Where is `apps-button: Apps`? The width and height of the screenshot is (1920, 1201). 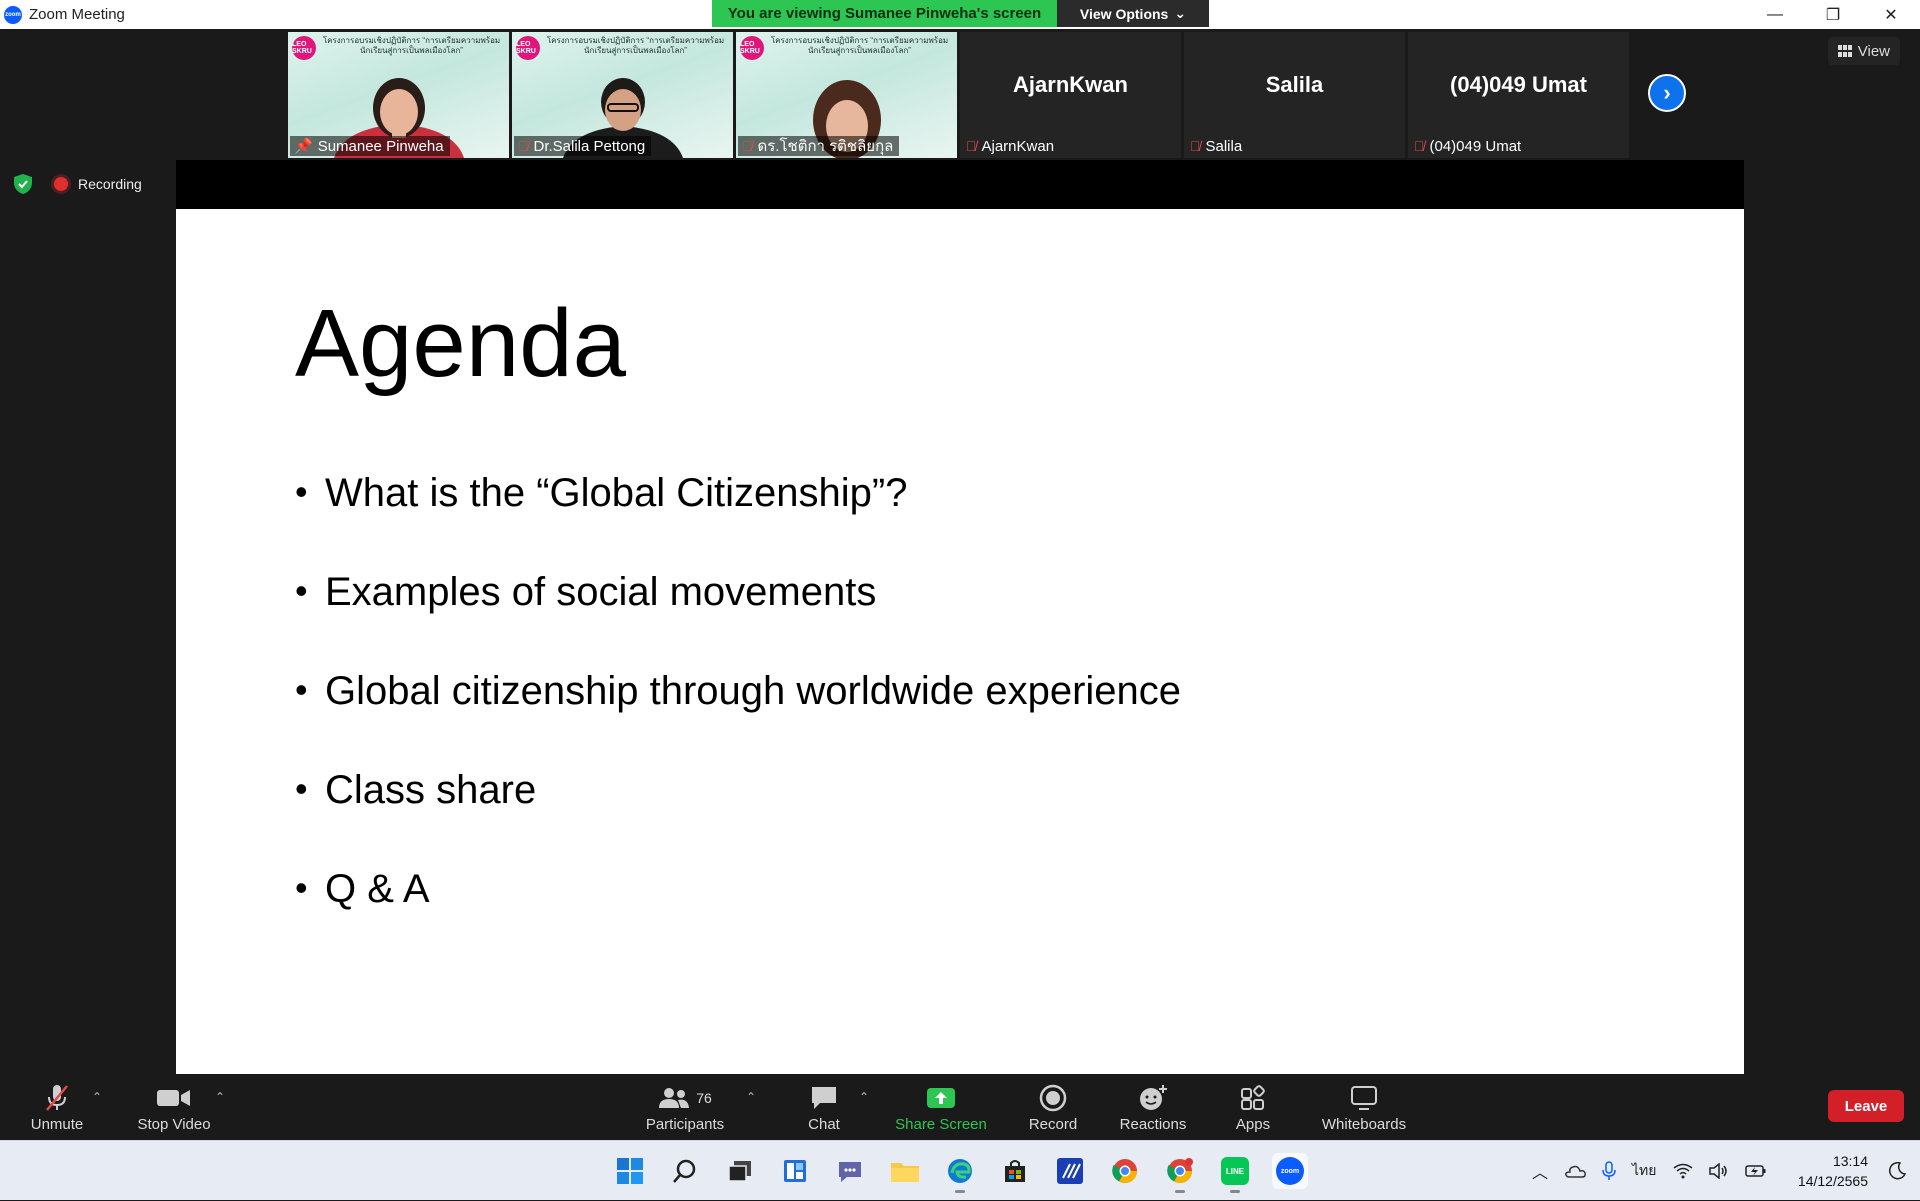
apps-button: Apps is located at coordinates (1253, 1109).